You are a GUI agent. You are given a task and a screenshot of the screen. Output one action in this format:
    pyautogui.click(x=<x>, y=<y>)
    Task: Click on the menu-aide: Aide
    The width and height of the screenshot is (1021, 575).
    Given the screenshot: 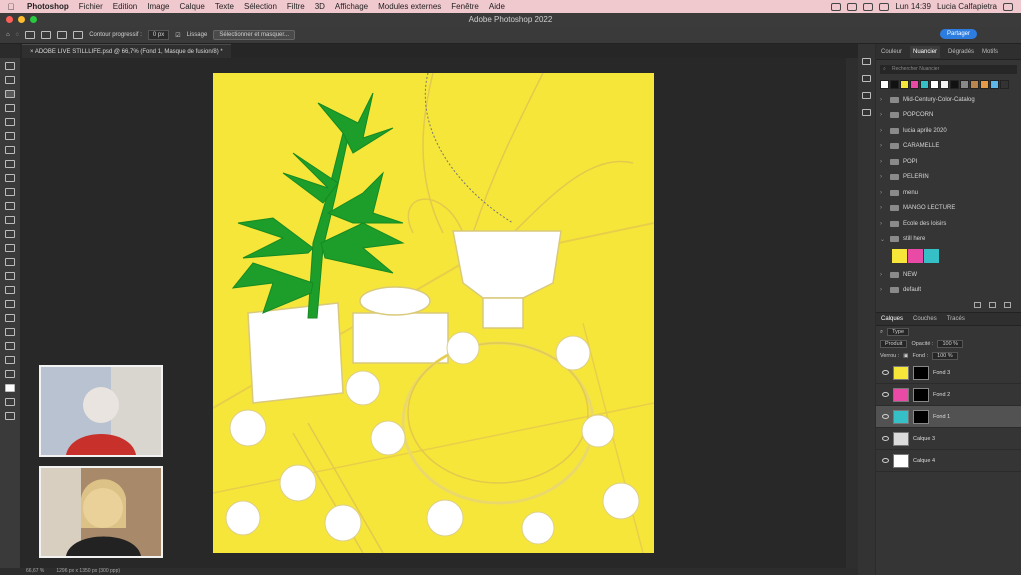 What is the action you would take?
    pyautogui.click(x=497, y=6)
    